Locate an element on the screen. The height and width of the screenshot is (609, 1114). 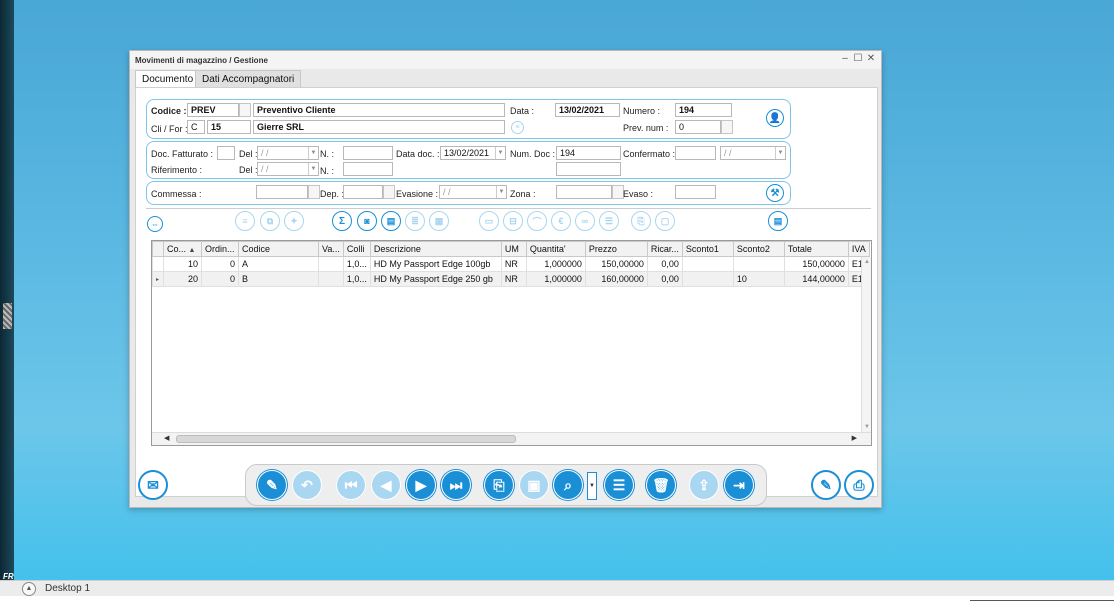
camera-icon: ◙ is located at coordinates (367, 221).